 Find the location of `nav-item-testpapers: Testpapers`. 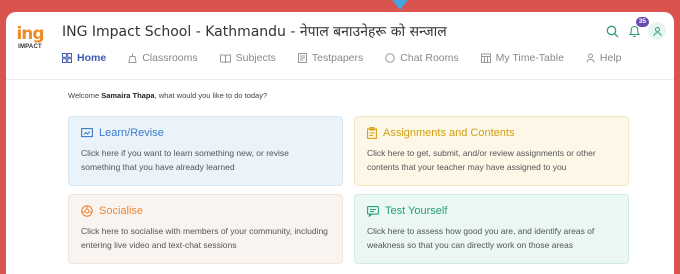

nav-item-testpapers: Testpapers is located at coordinates (330, 58).